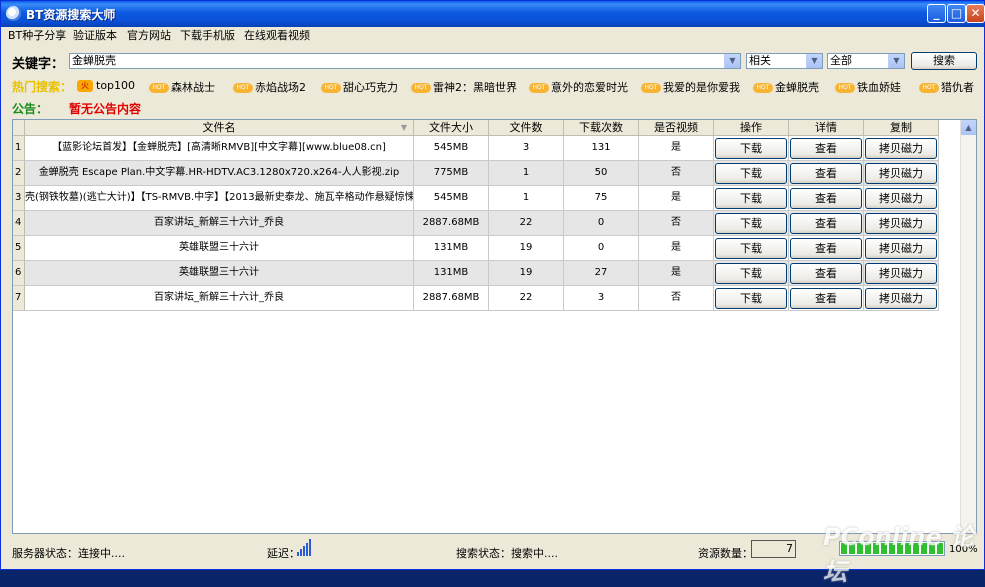  I want to click on column-header-video: 是否视频, so click(676, 128).